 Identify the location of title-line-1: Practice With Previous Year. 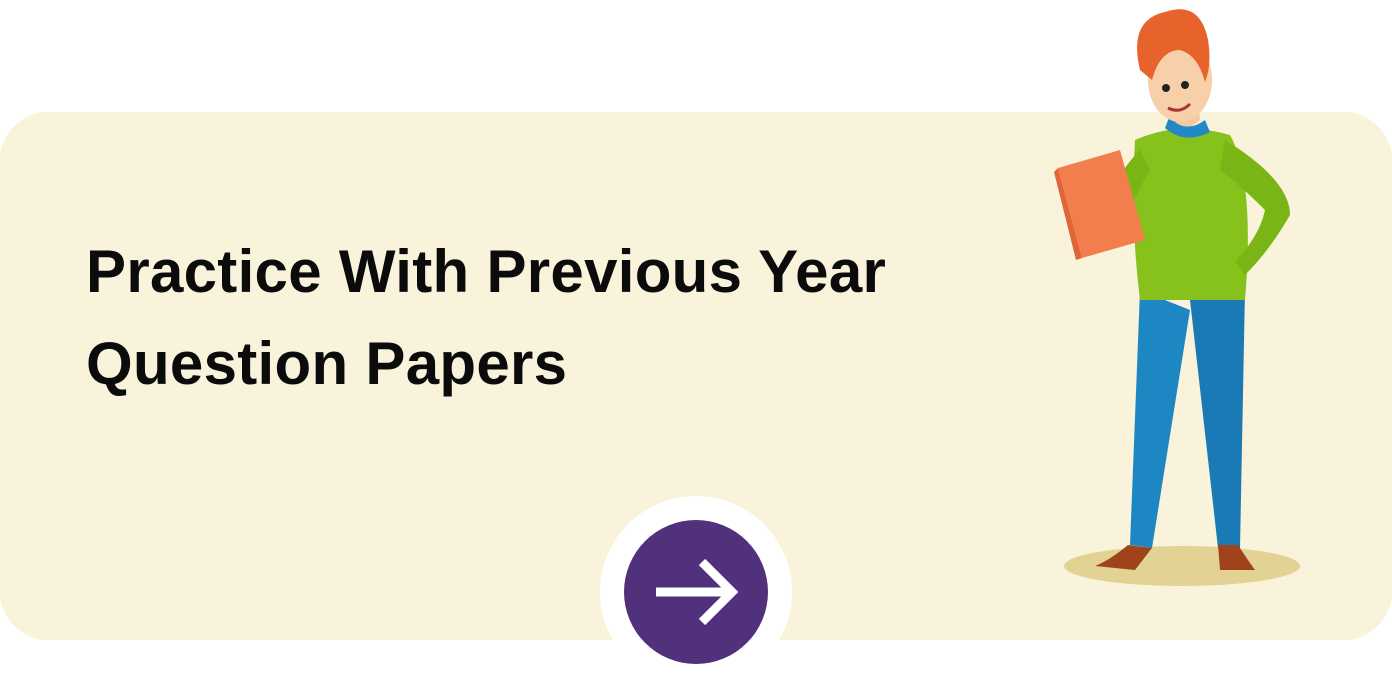
(486, 271).